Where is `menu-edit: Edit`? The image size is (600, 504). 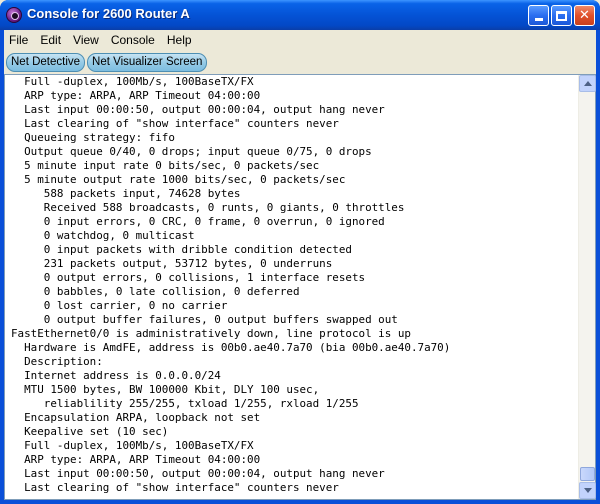
menu-edit: Edit is located at coordinates (51, 40).